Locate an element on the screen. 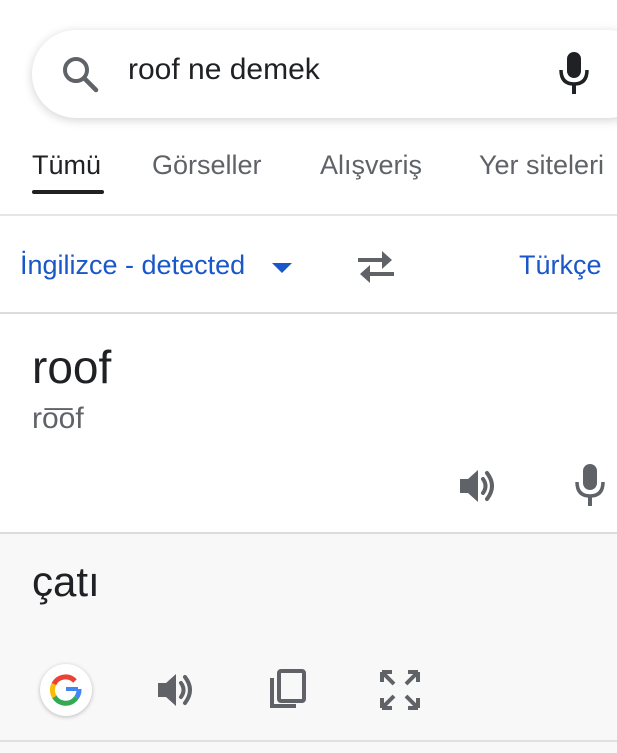 The height and width of the screenshot is (753, 617). swap-languages-icon is located at coordinates (376, 266).